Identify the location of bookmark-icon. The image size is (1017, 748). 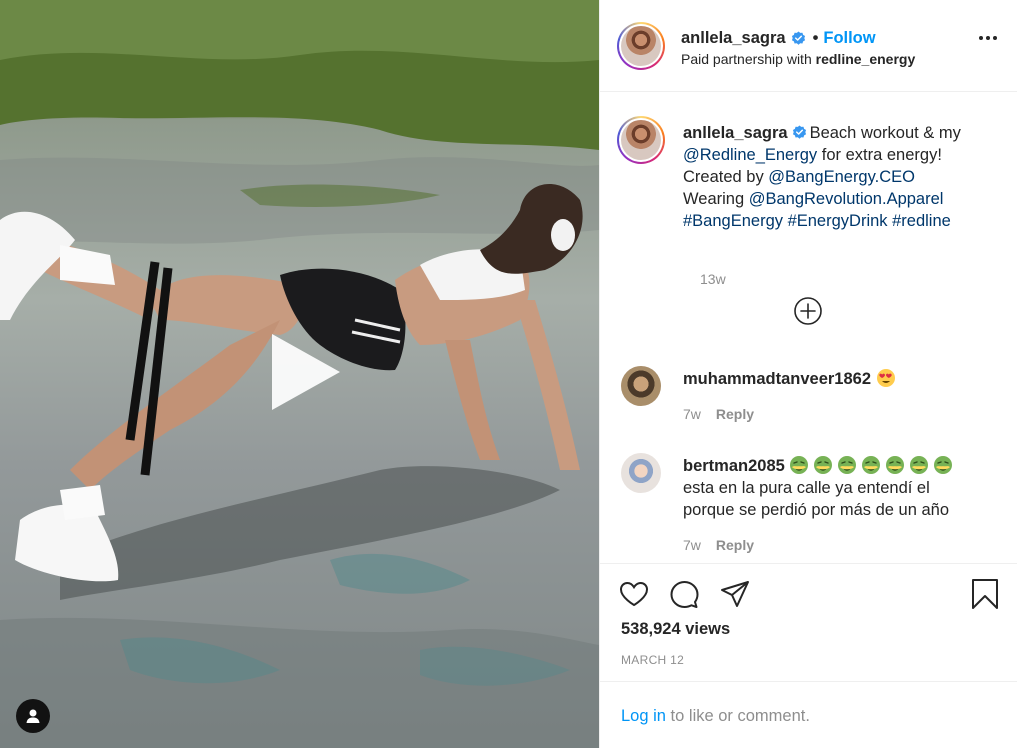
(985, 594).